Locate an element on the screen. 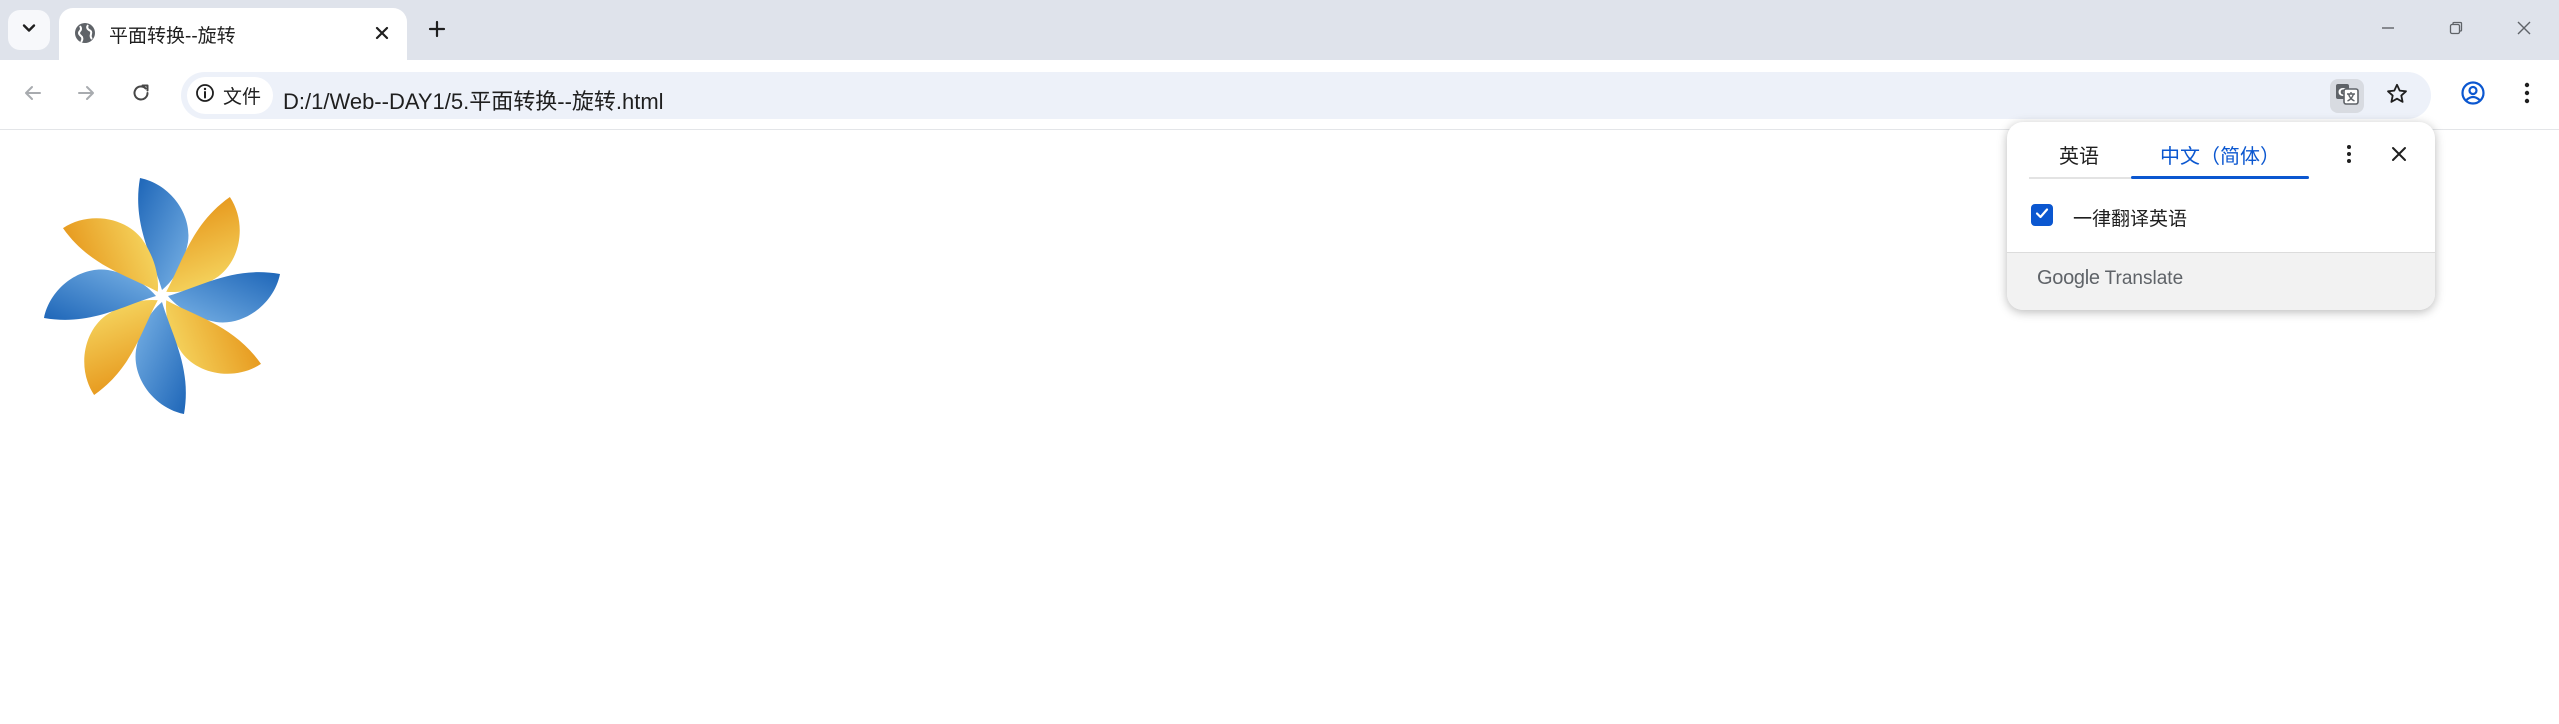  account-circle-icon is located at coordinates (2473, 95).